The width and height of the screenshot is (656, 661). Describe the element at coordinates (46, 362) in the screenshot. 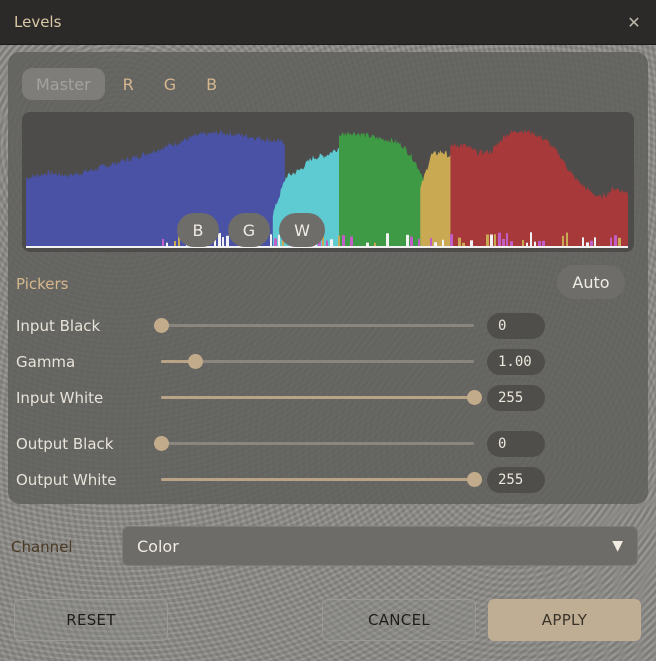

I see `gamma-label: Gamma` at that location.